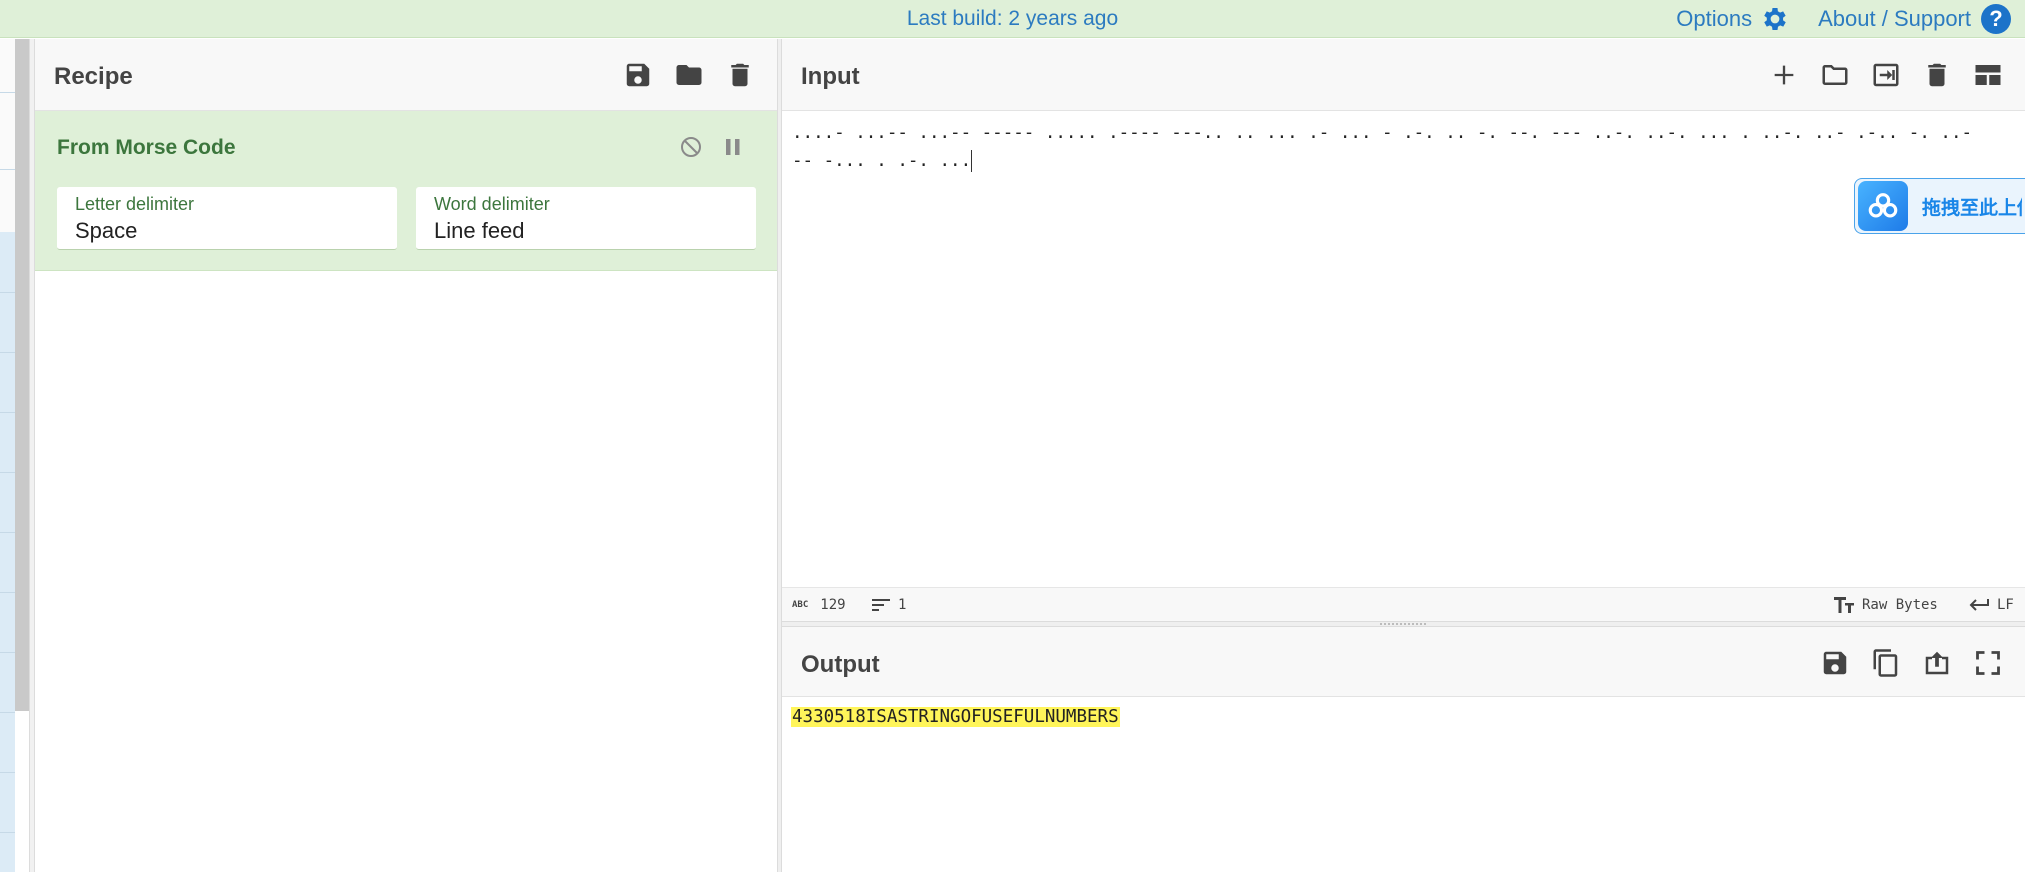 Image resolution: width=2025 pixels, height=872 pixels. I want to click on about-support-label: About / Support, so click(1894, 18).